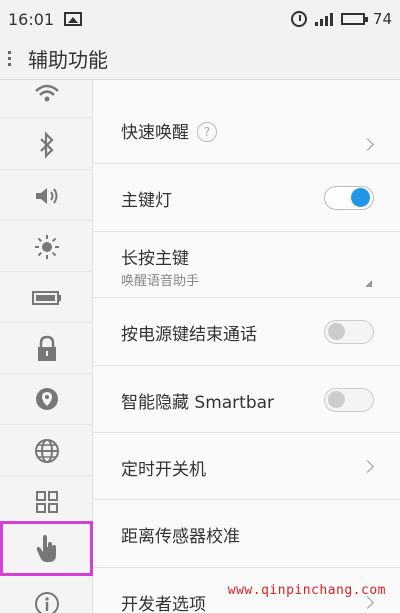 The image size is (400, 613). I want to click on sidebar-item-language, so click(46, 451).